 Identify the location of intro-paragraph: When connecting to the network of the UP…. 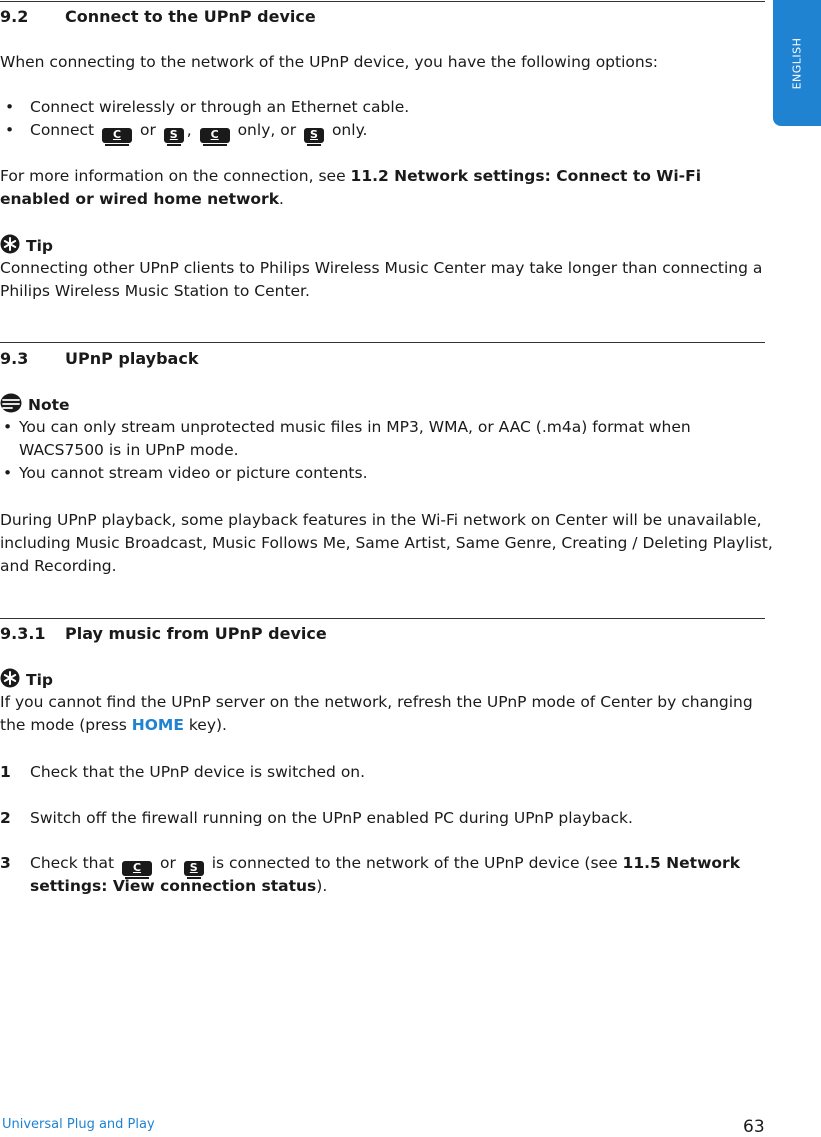
(329, 62).